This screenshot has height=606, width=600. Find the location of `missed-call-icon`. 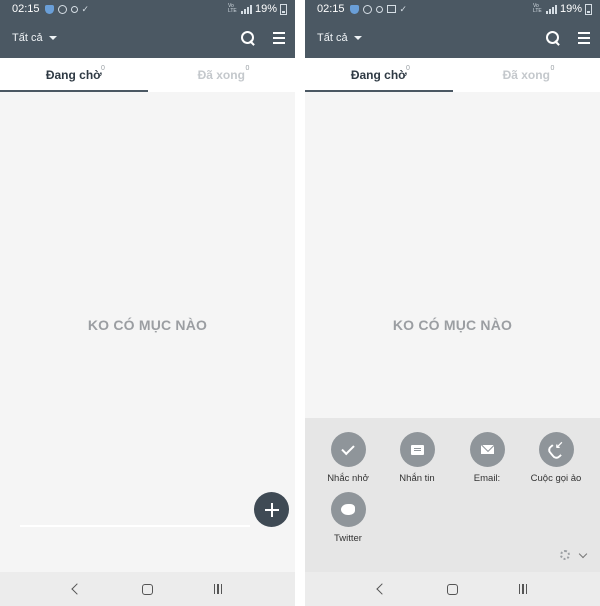

missed-call-icon is located at coordinates (556, 449).